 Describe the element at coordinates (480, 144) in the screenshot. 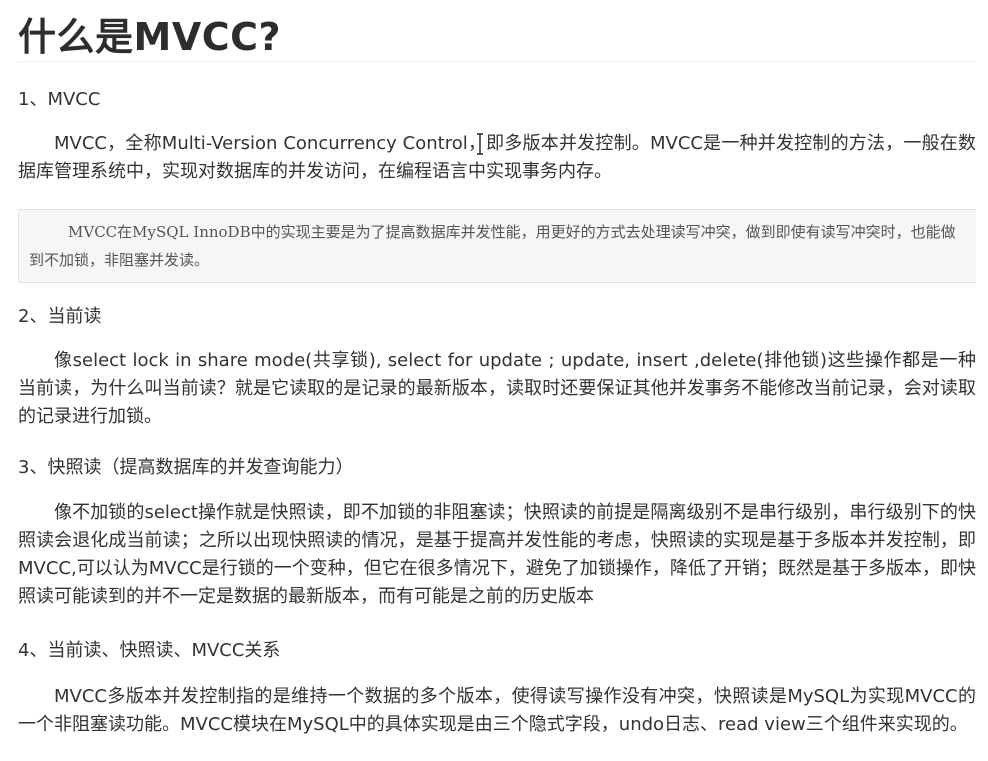

I see `text-cursor-icon` at that location.